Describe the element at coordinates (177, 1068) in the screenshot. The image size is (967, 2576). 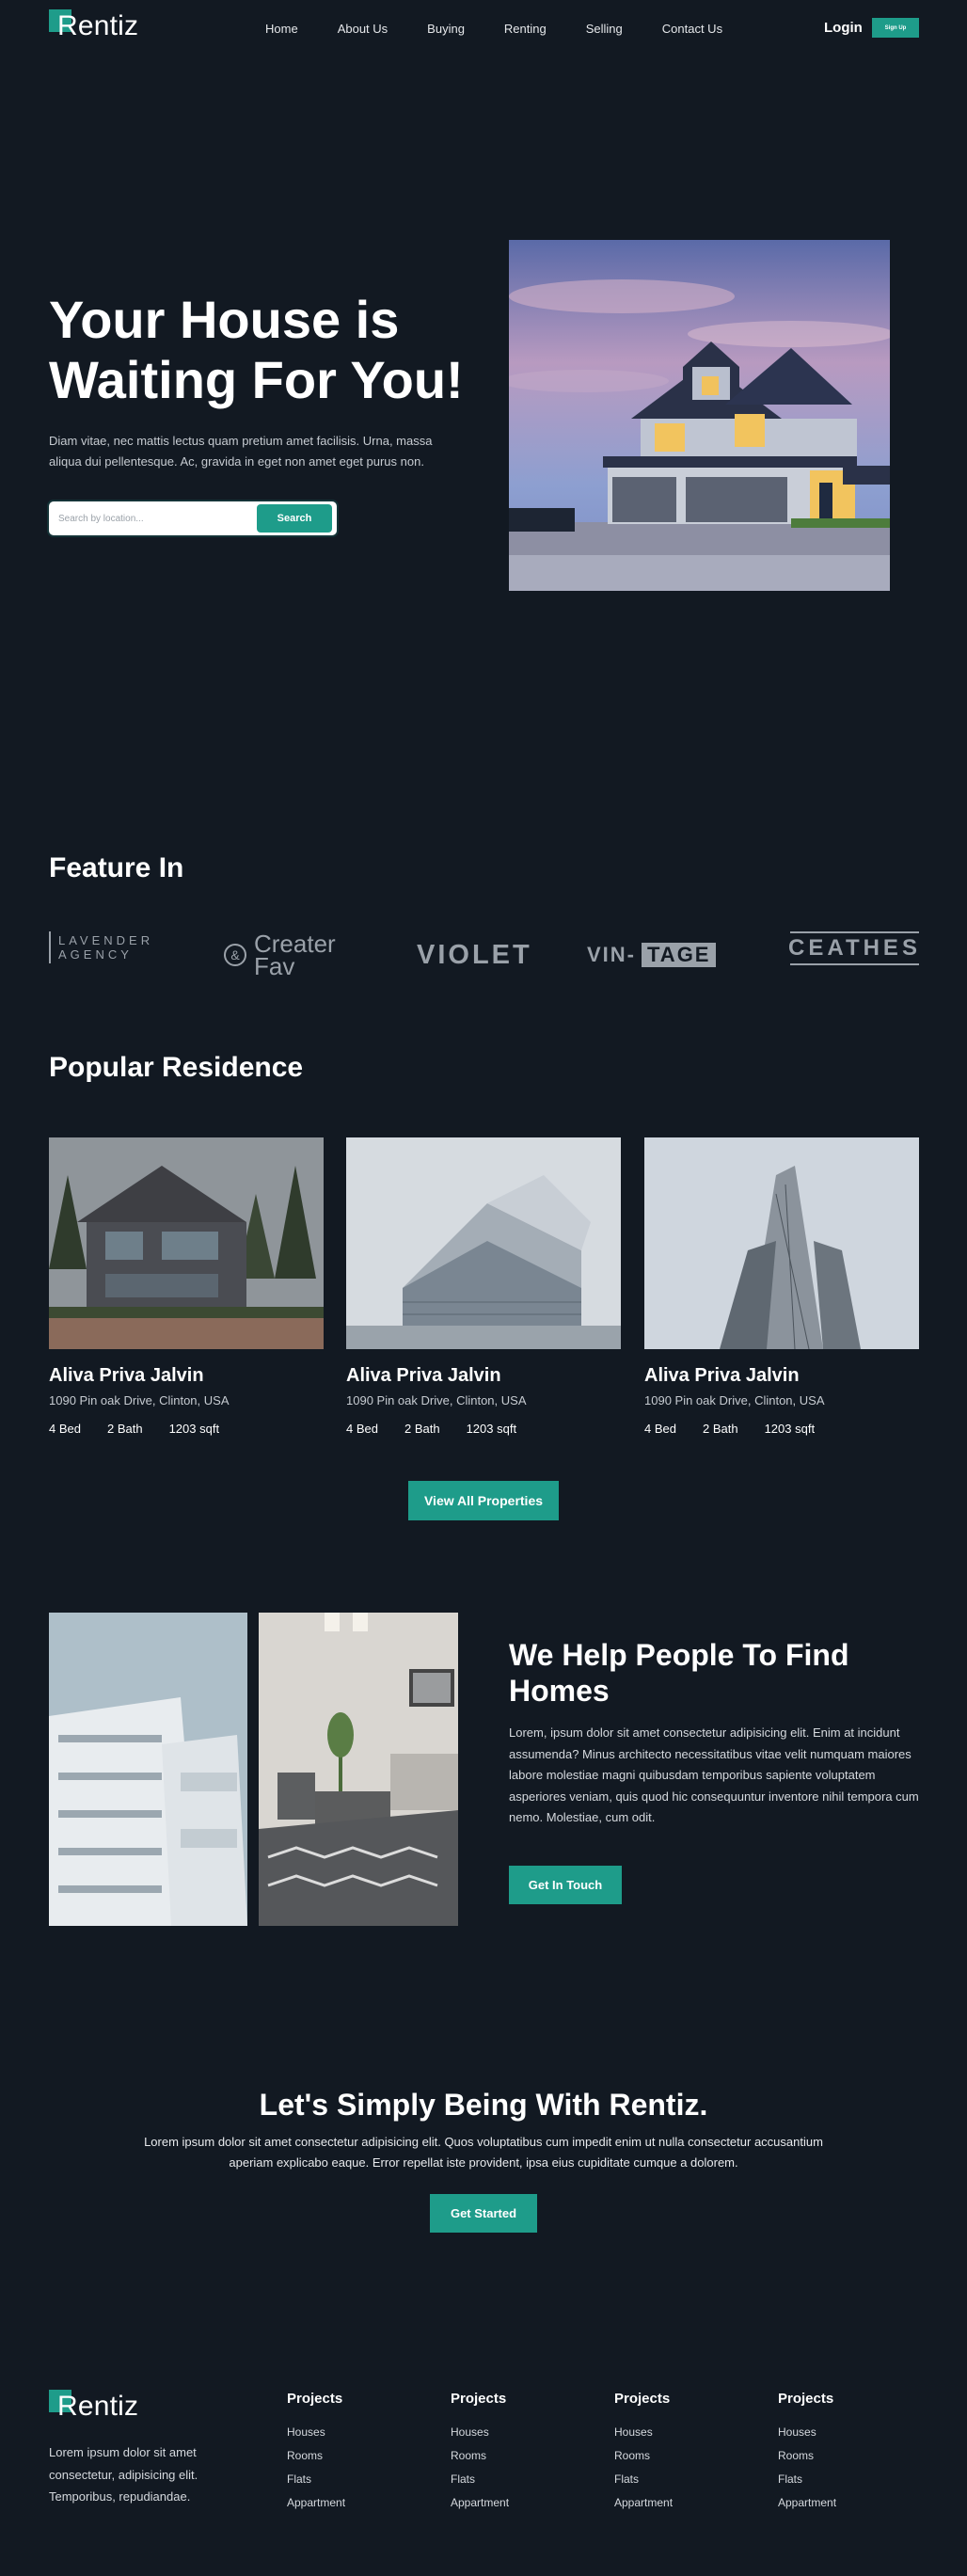
I see `popular-heading: Popular Residence` at that location.